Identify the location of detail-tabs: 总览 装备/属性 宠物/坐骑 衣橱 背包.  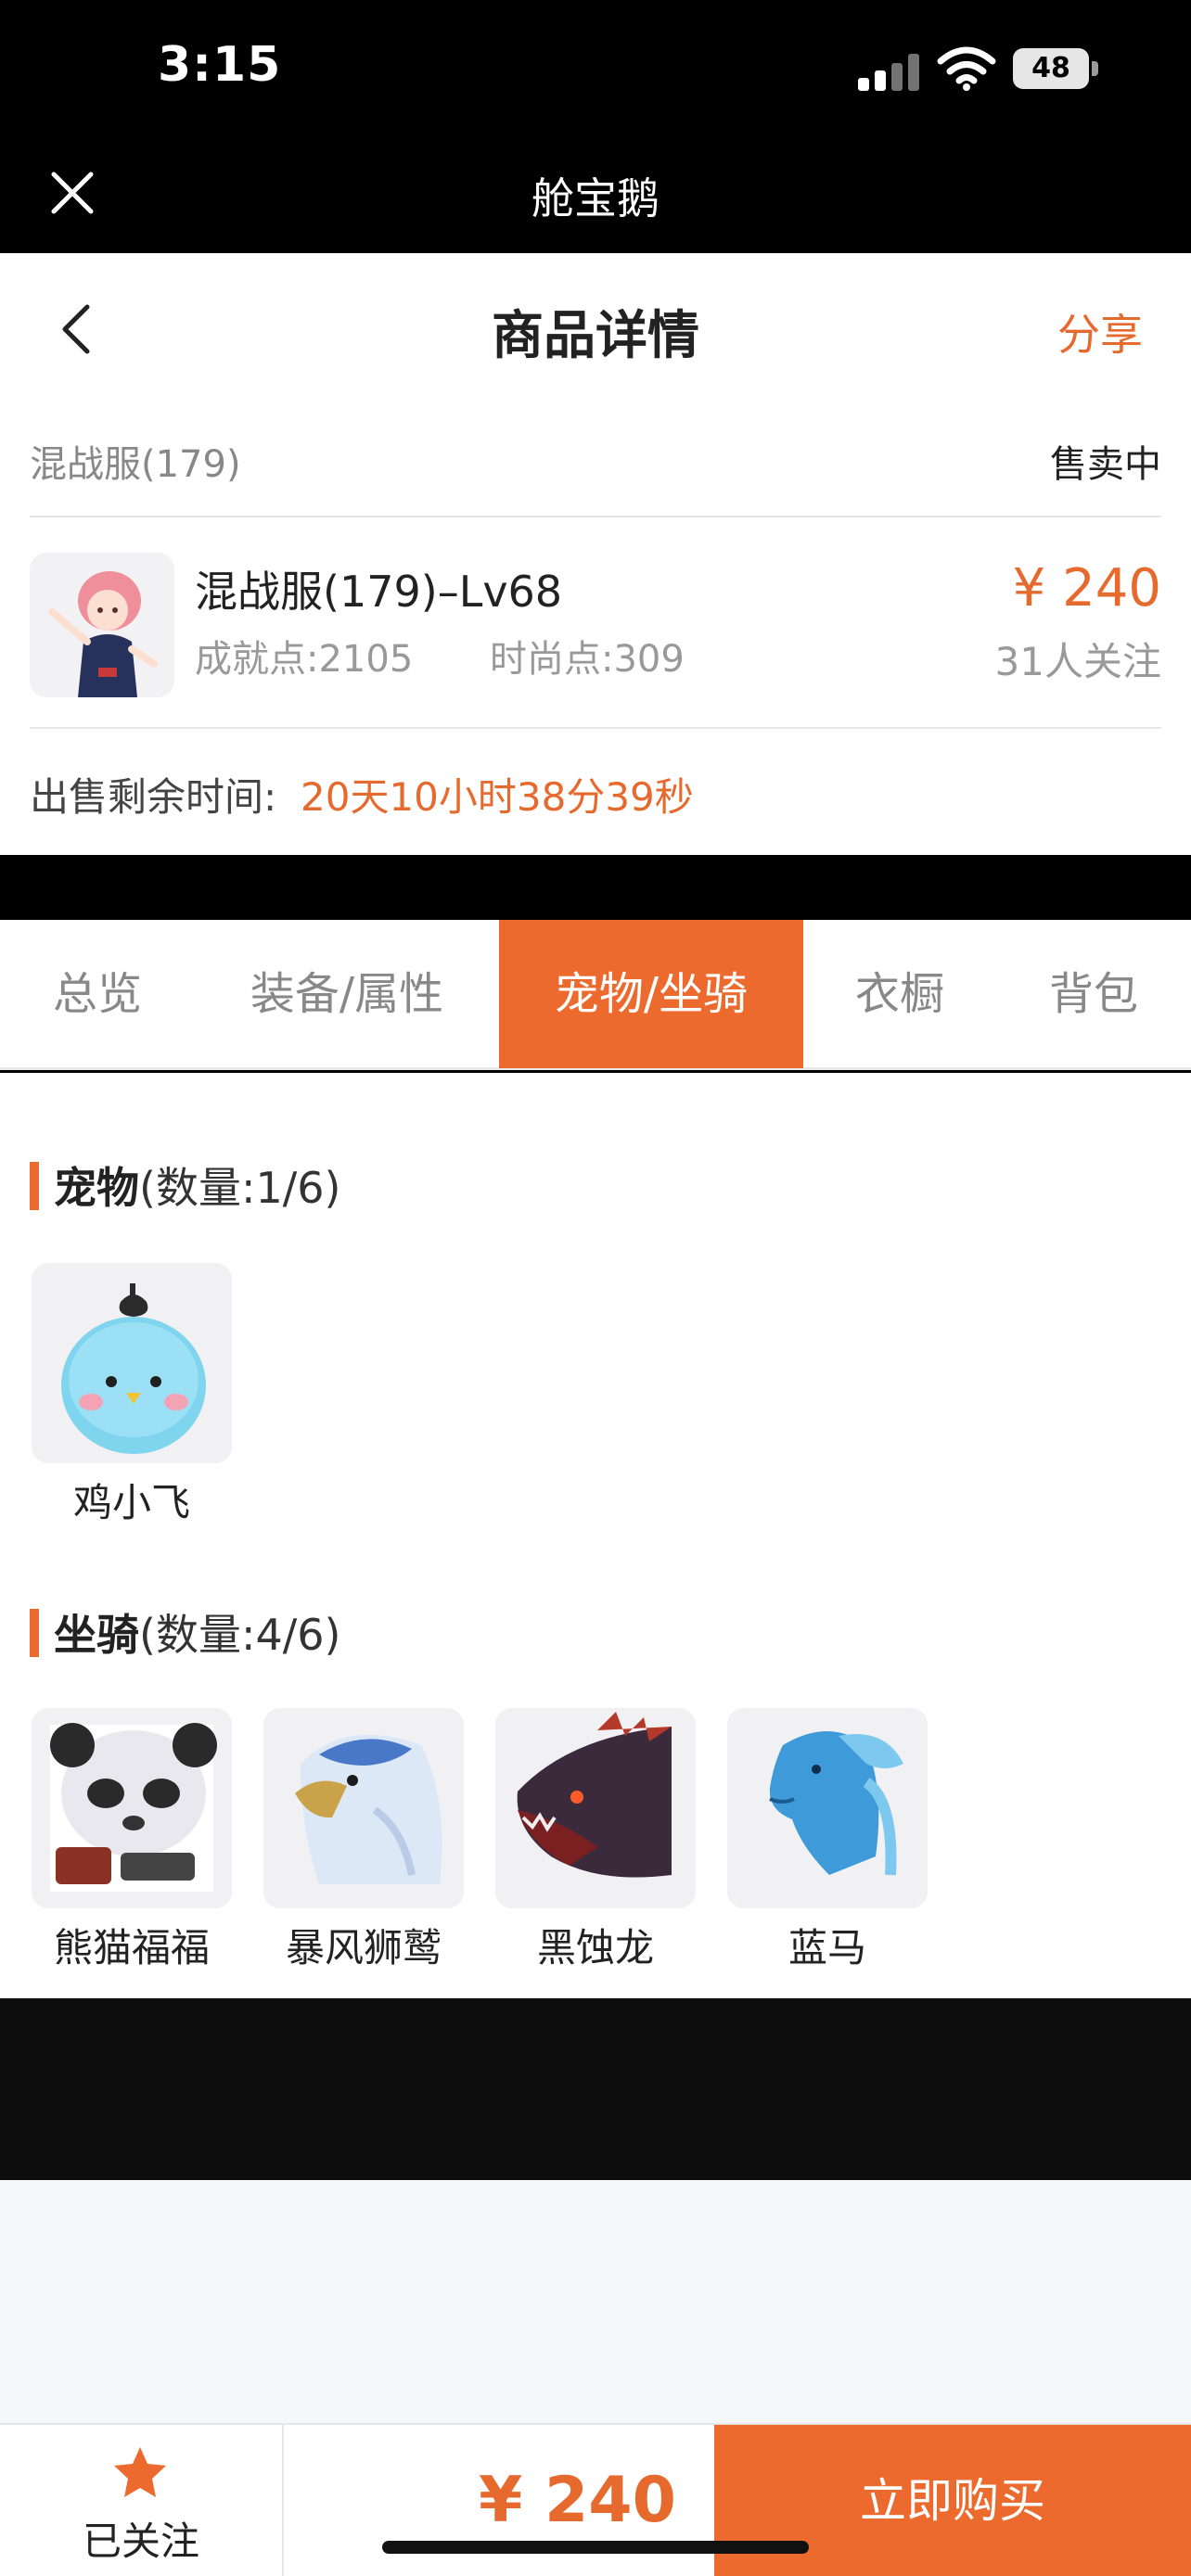
(595, 995).